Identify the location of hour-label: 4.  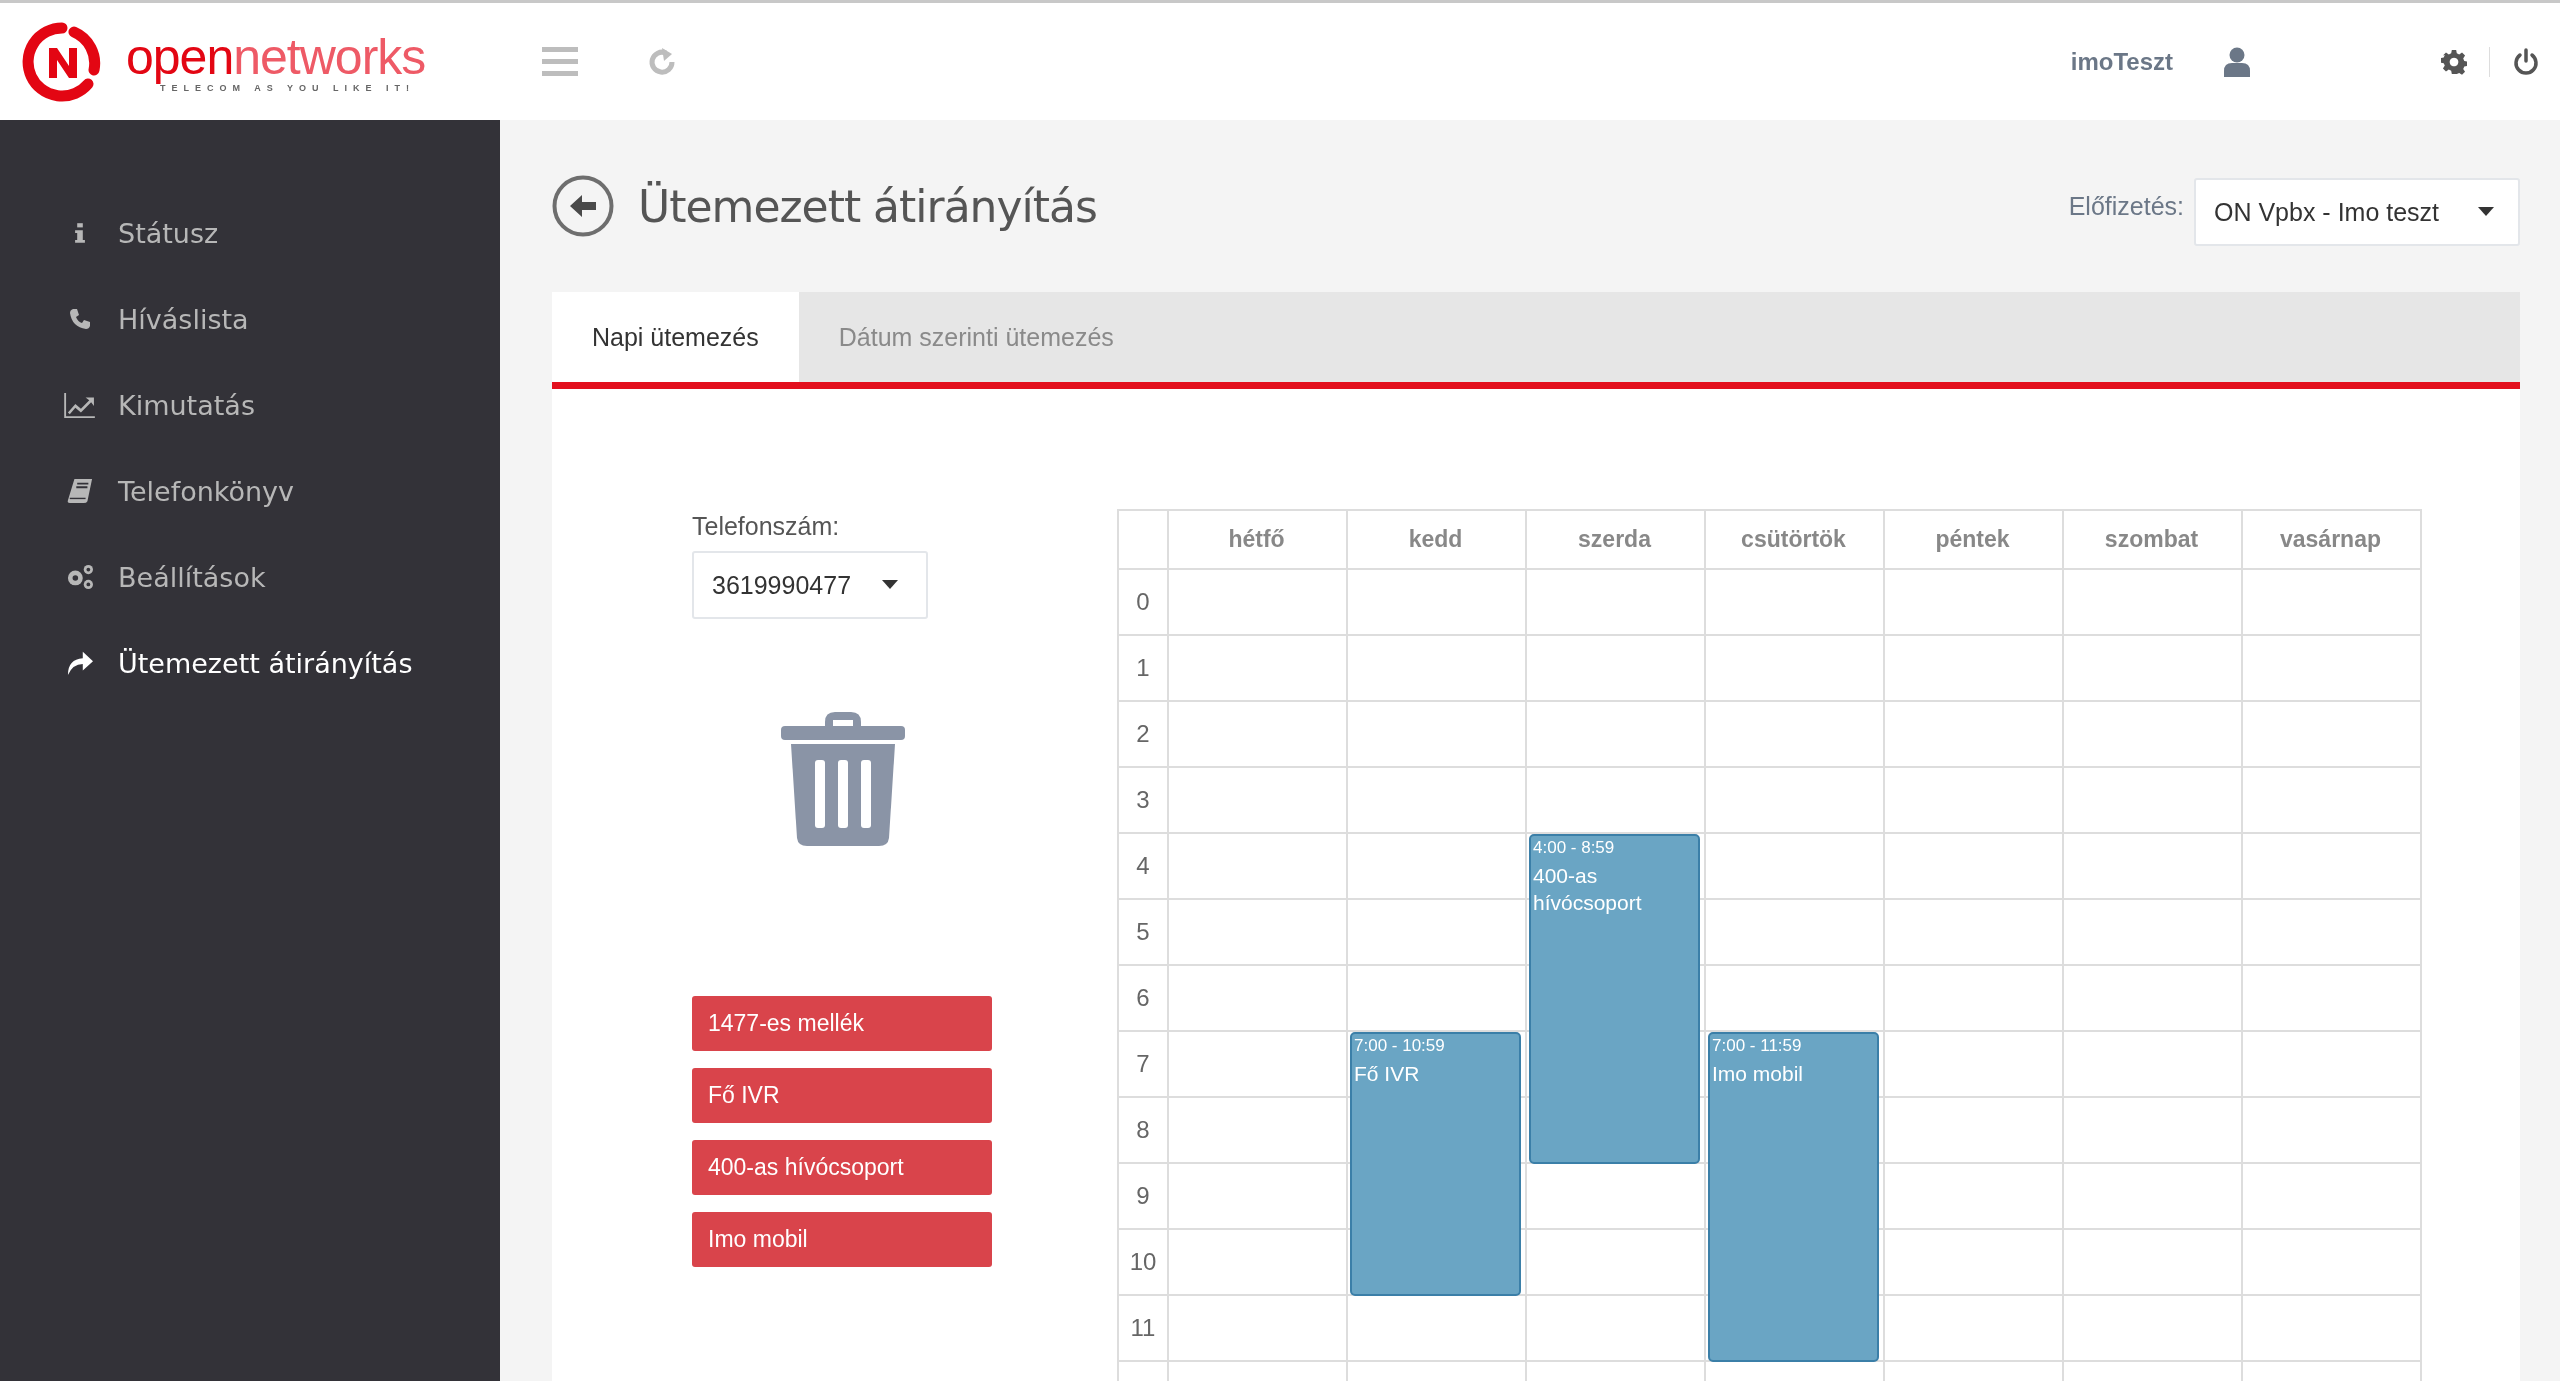
(1143, 866).